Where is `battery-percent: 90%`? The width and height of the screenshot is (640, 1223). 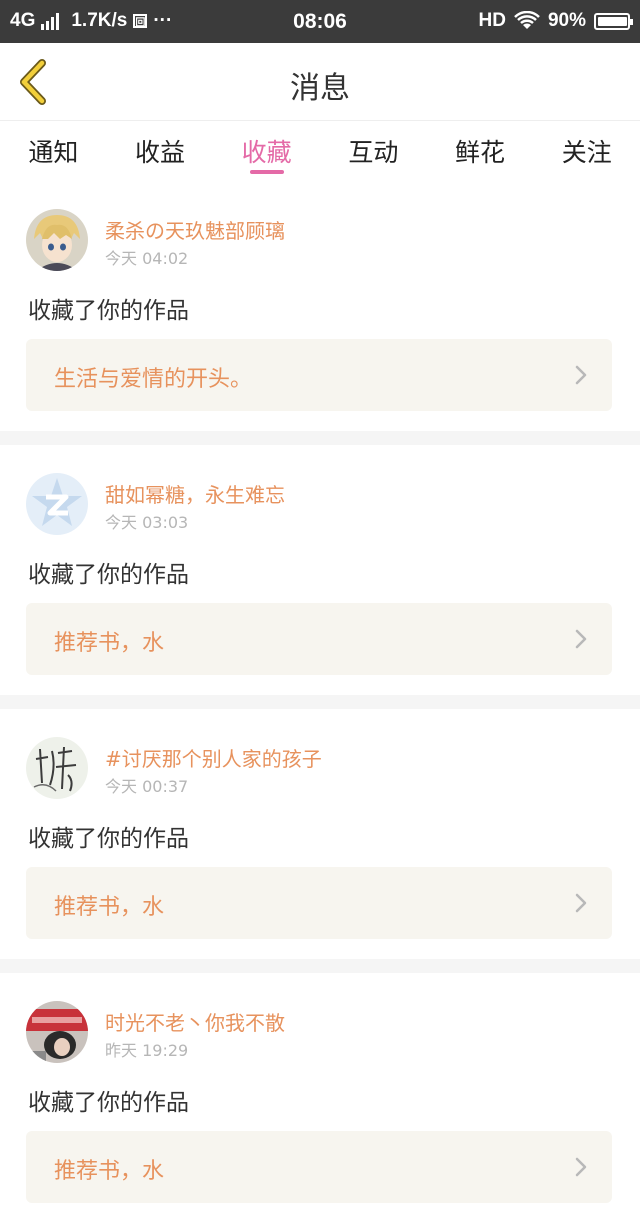 battery-percent: 90% is located at coordinates (566, 20).